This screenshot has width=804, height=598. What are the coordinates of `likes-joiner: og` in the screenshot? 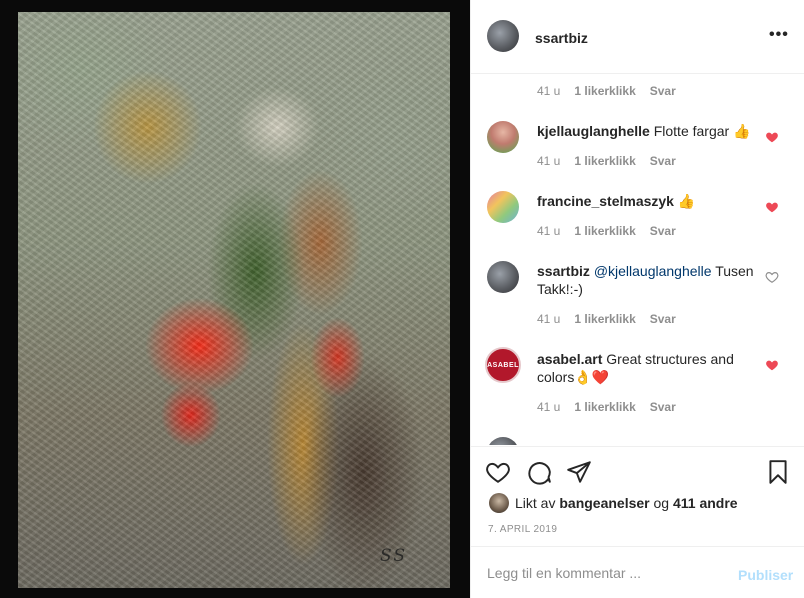 It's located at (661, 503).